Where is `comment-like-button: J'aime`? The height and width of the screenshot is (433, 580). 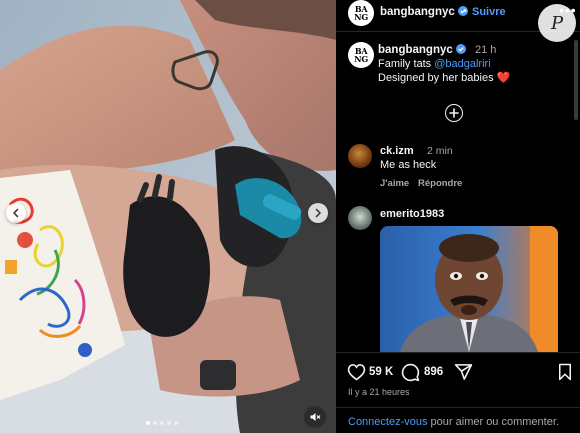 comment-like-button: J'aime is located at coordinates (394, 183).